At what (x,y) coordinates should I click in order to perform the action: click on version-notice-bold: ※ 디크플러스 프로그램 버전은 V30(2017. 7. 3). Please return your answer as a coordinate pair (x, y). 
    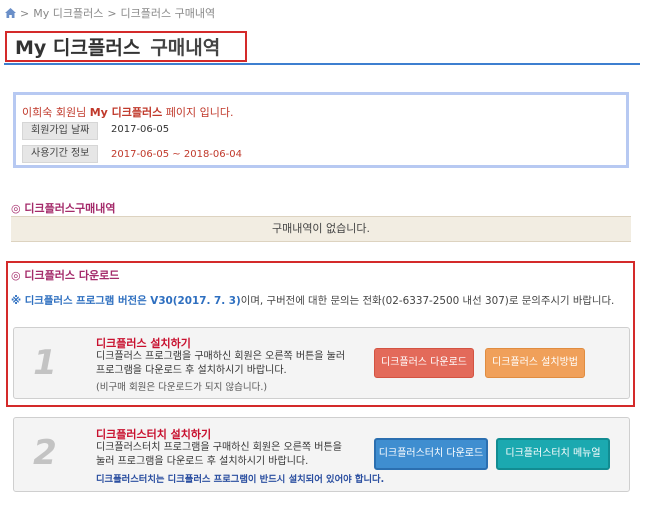
    Looking at the image, I should click on (126, 301).